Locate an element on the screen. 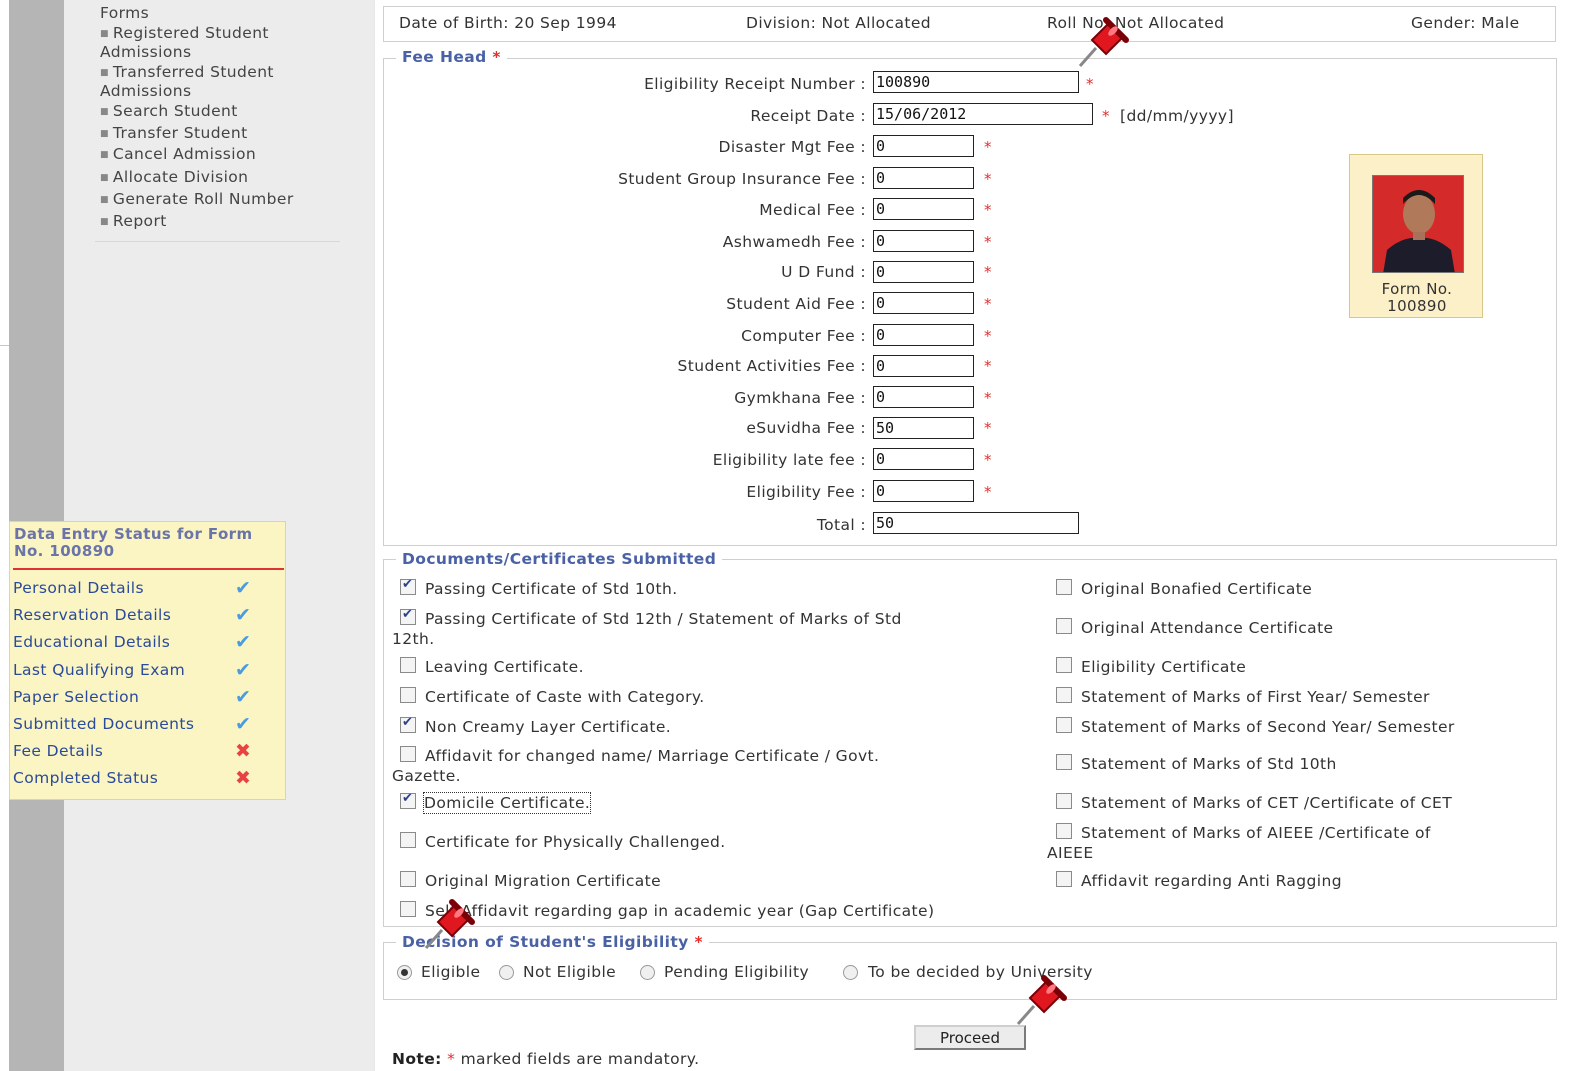 The height and width of the screenshot is (1071, 1573). radio-not-eligible is located at coordinates (506, 972).